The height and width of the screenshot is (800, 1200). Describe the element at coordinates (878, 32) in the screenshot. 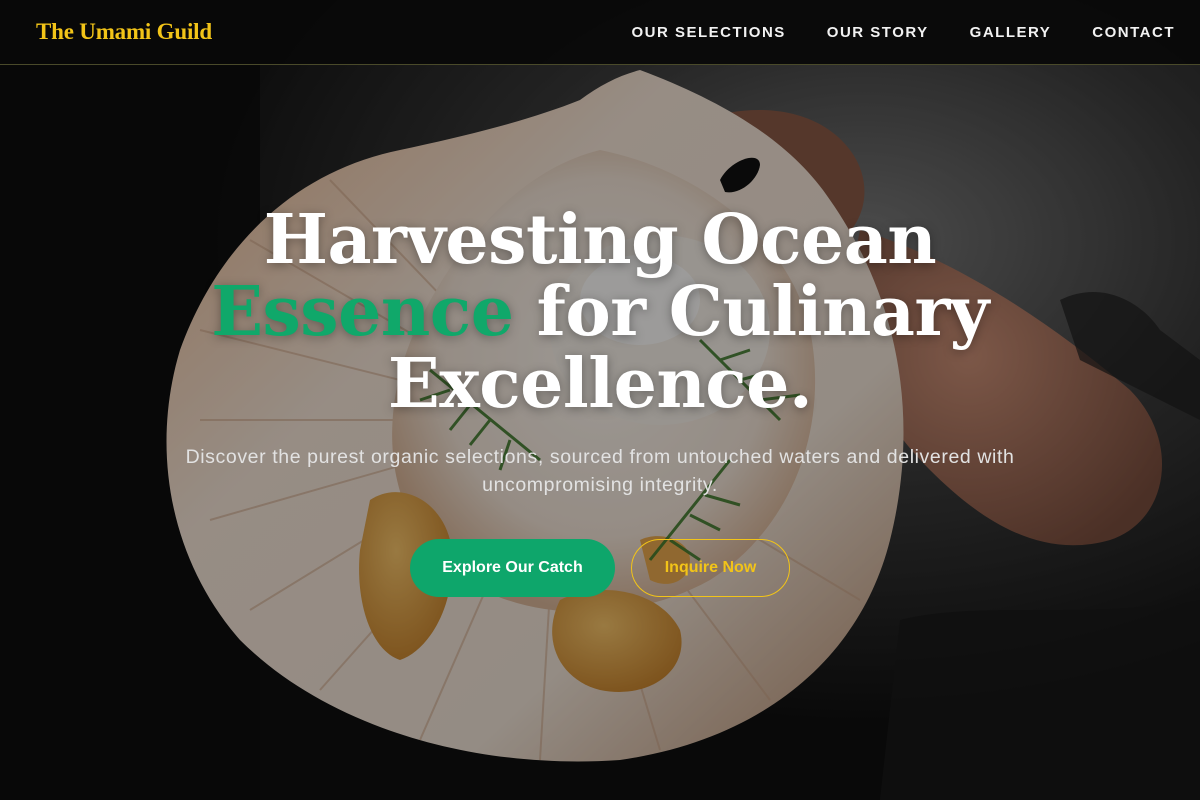

I see `nav-item-our-story: OUR STORY` at that location.